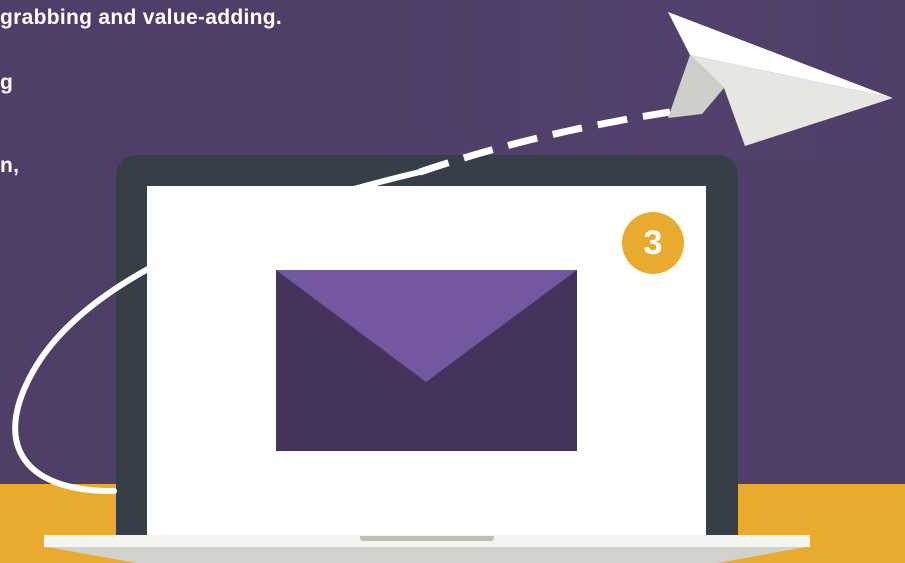 This screenshot has width=905, height=563. I want to click on notification-badge: 3, so click(653, 243).